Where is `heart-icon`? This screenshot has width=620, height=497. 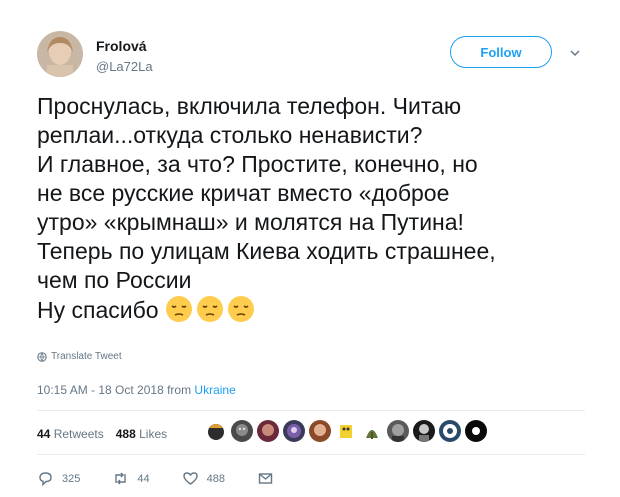 heart-icon is located at coordinates (190, 478).